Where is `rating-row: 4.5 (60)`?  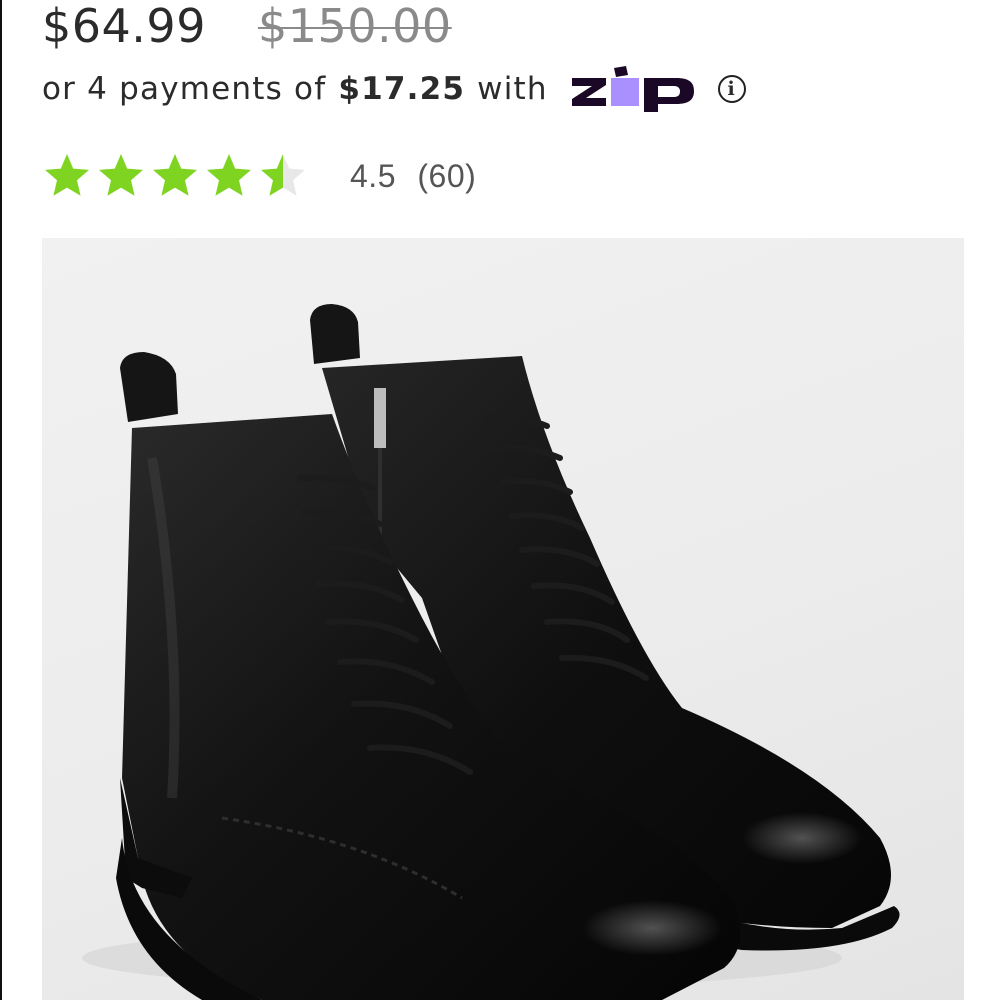
rating-row: 4.5 (60) is located at coordinates (259, 176).